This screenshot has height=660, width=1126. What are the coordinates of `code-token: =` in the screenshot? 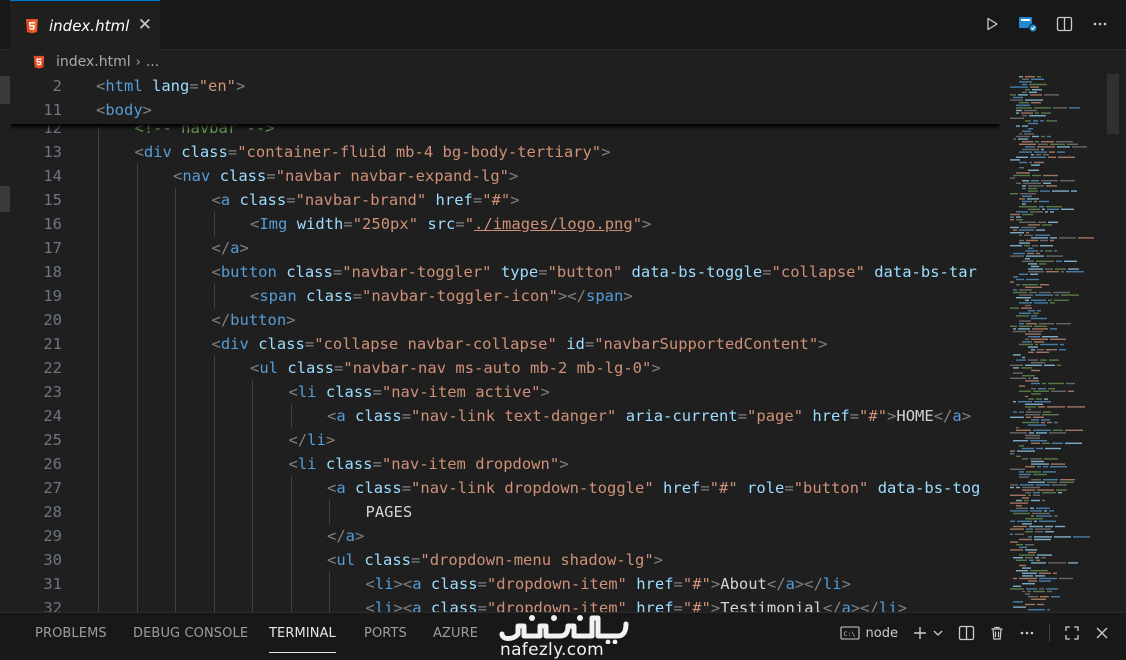 It's located at (232, 152).